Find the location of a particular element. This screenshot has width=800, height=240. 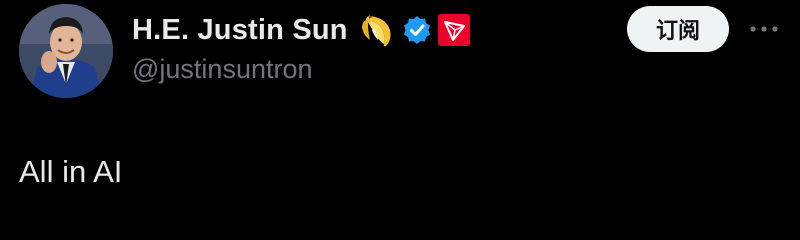

avatar is located at coordinates (66, 51).